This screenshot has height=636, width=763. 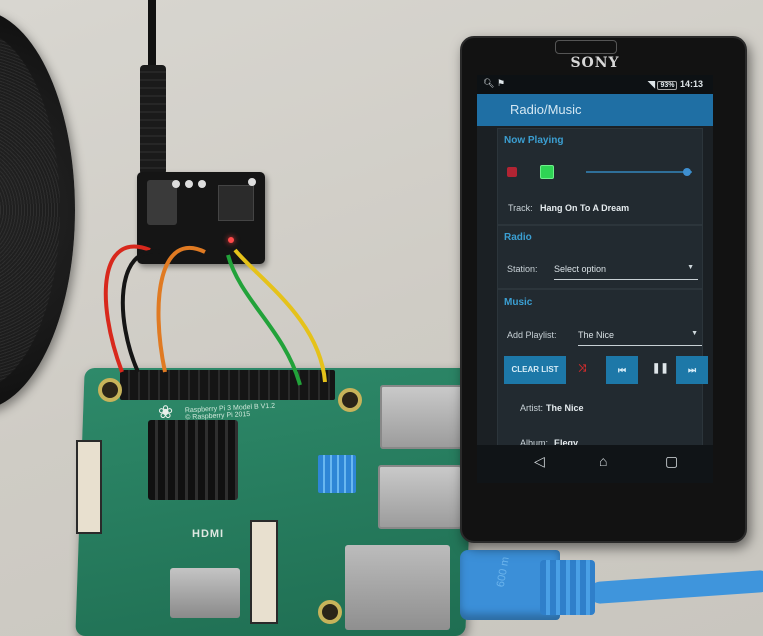 I want to click on now-playing-title: Now Playing, so click(x=534, y=140).